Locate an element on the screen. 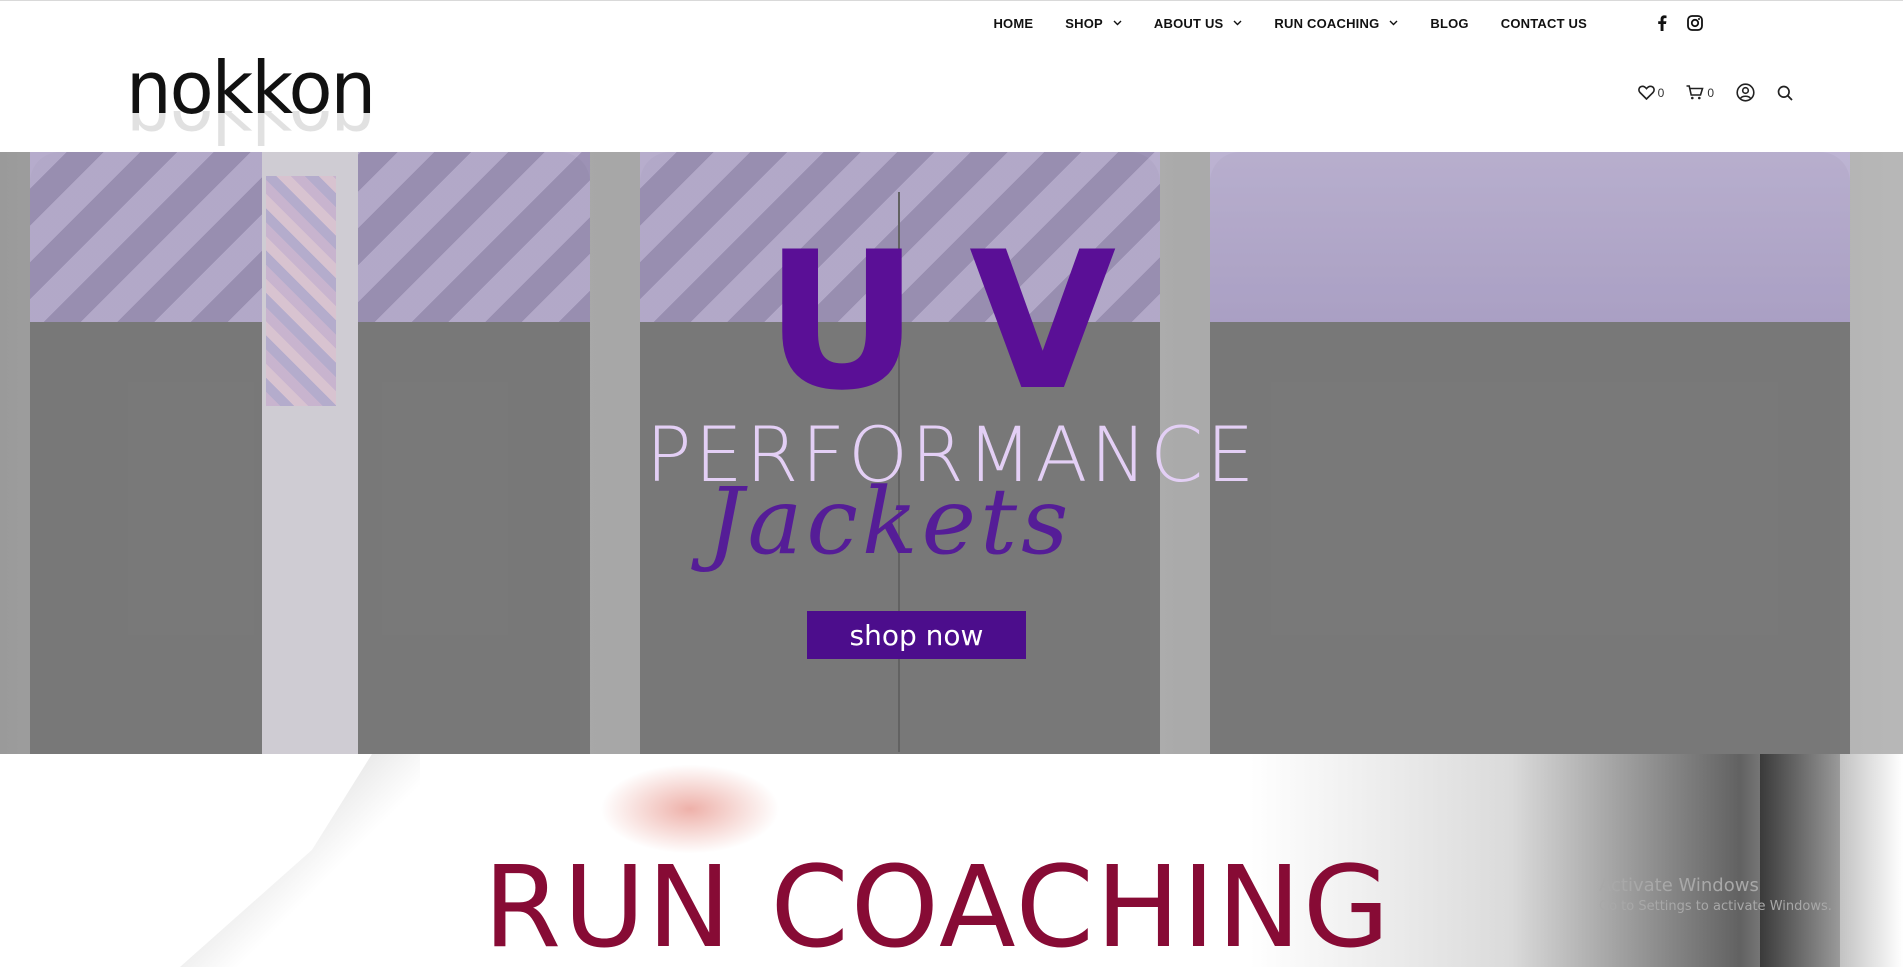  cart-button: 0 is located at coordinates (1700, 92).